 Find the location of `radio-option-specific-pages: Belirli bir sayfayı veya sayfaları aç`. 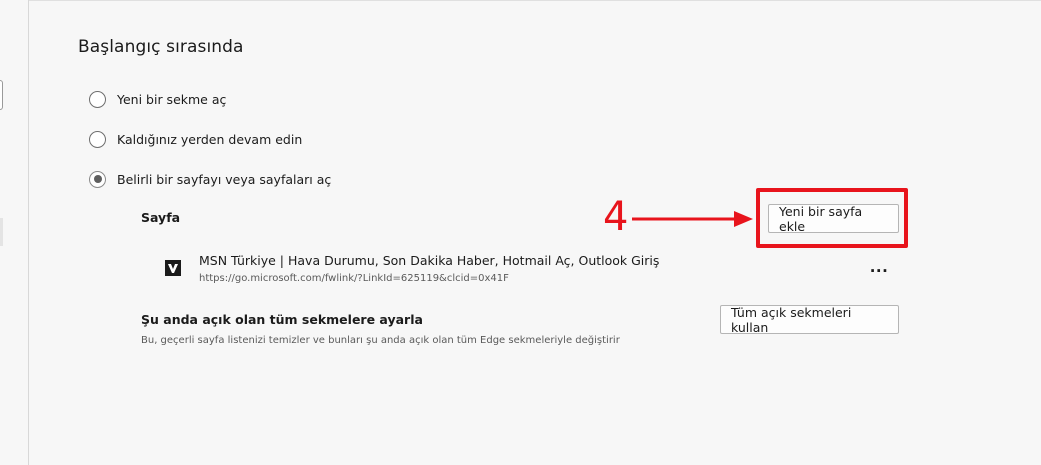

radio-option-specific-pages: Belirli bir sayfayı veya sayfaları aç is located at coordinates (210, 179).